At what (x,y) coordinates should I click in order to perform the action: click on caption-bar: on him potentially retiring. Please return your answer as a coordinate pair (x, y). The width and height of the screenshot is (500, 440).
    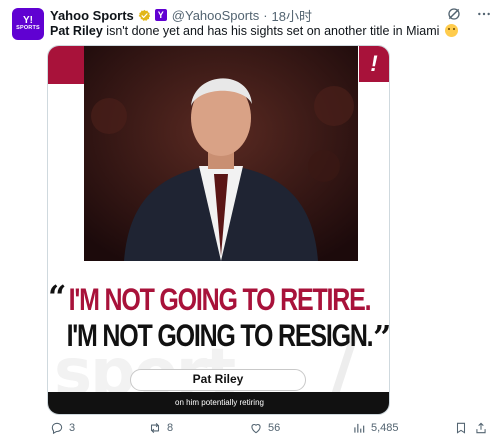
    Looking at the image, I should click on (218, 403).